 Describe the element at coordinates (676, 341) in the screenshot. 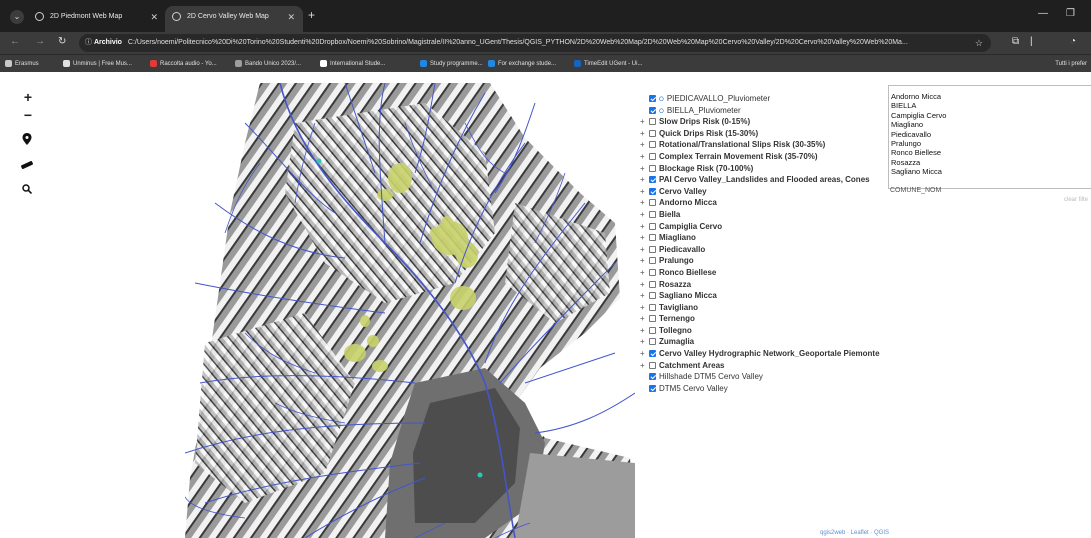

I see `layer-label: Zumaglia` at that location.